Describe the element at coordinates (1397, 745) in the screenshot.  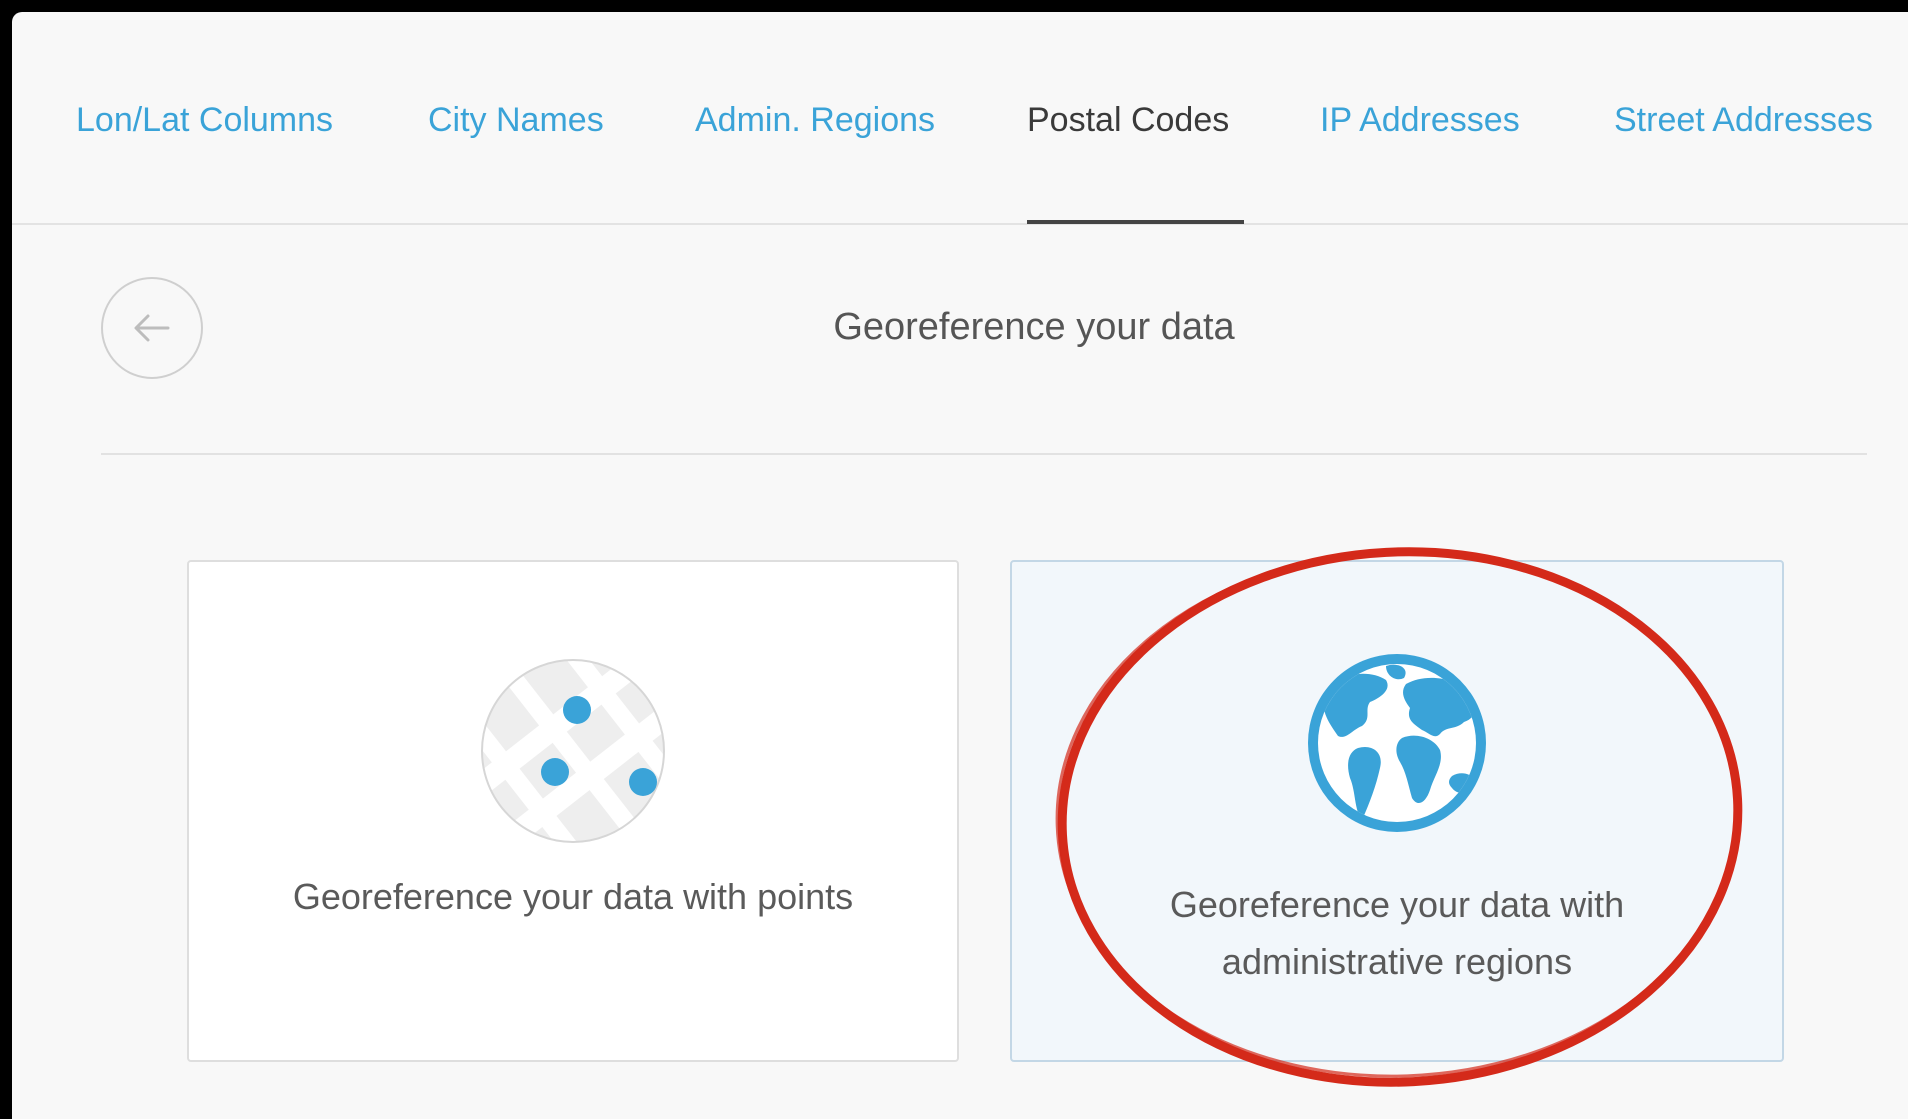
I see `globe-icon` at that location.